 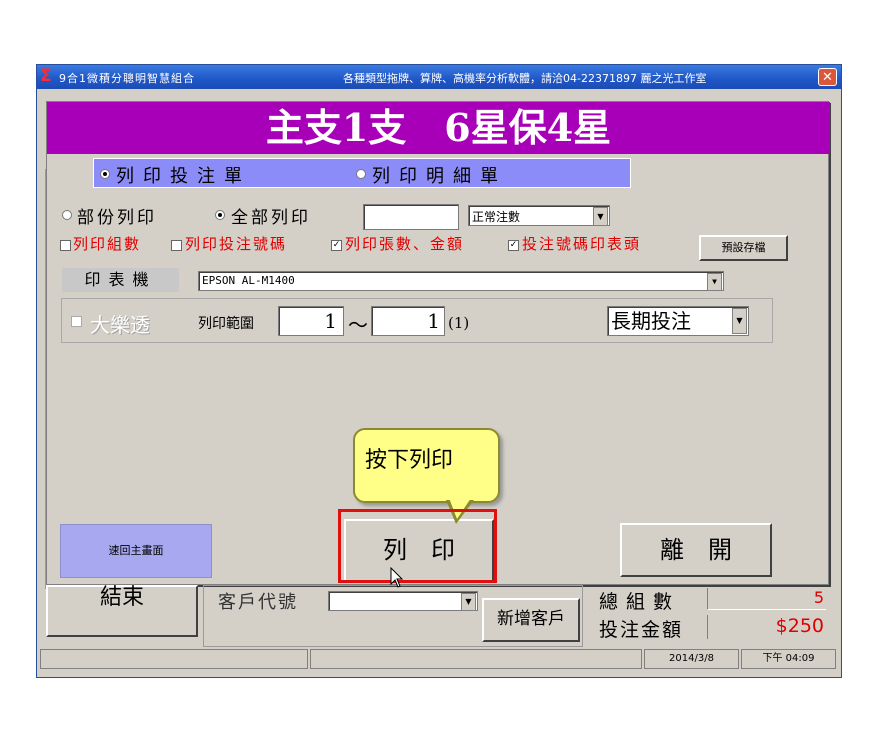 I want to click on check-print-numbers, so click(x=176, y=245).